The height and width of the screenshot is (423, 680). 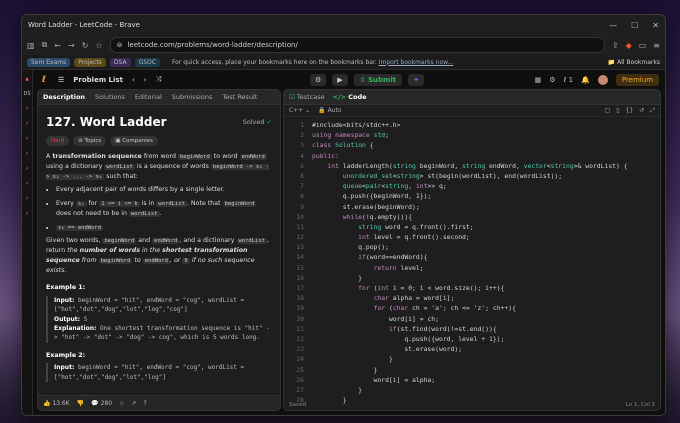 I want to click on favorite-icon: ☆, so click(x=121, y=403).